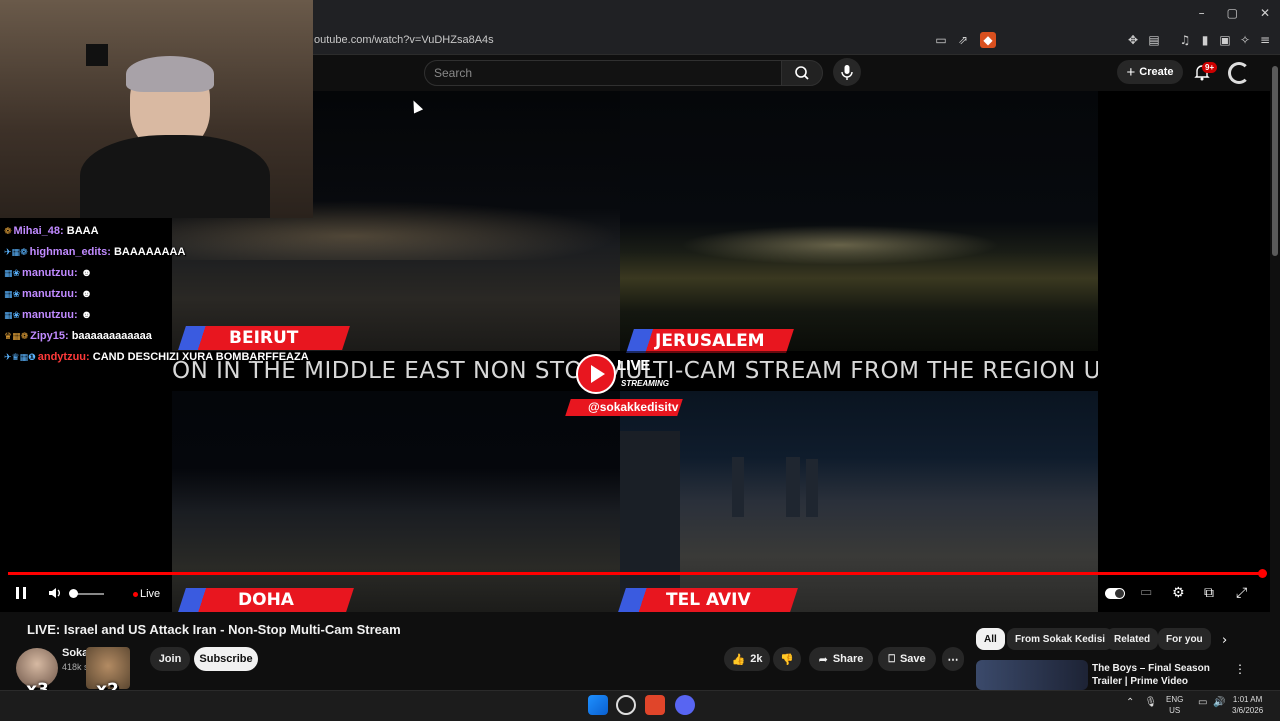 The height and width of the screenshot is (721, 1280). Describe the element at coordinates (16, 253) in the screenshot. I see `chat-badge-icon: ✈▦❁` at that location.